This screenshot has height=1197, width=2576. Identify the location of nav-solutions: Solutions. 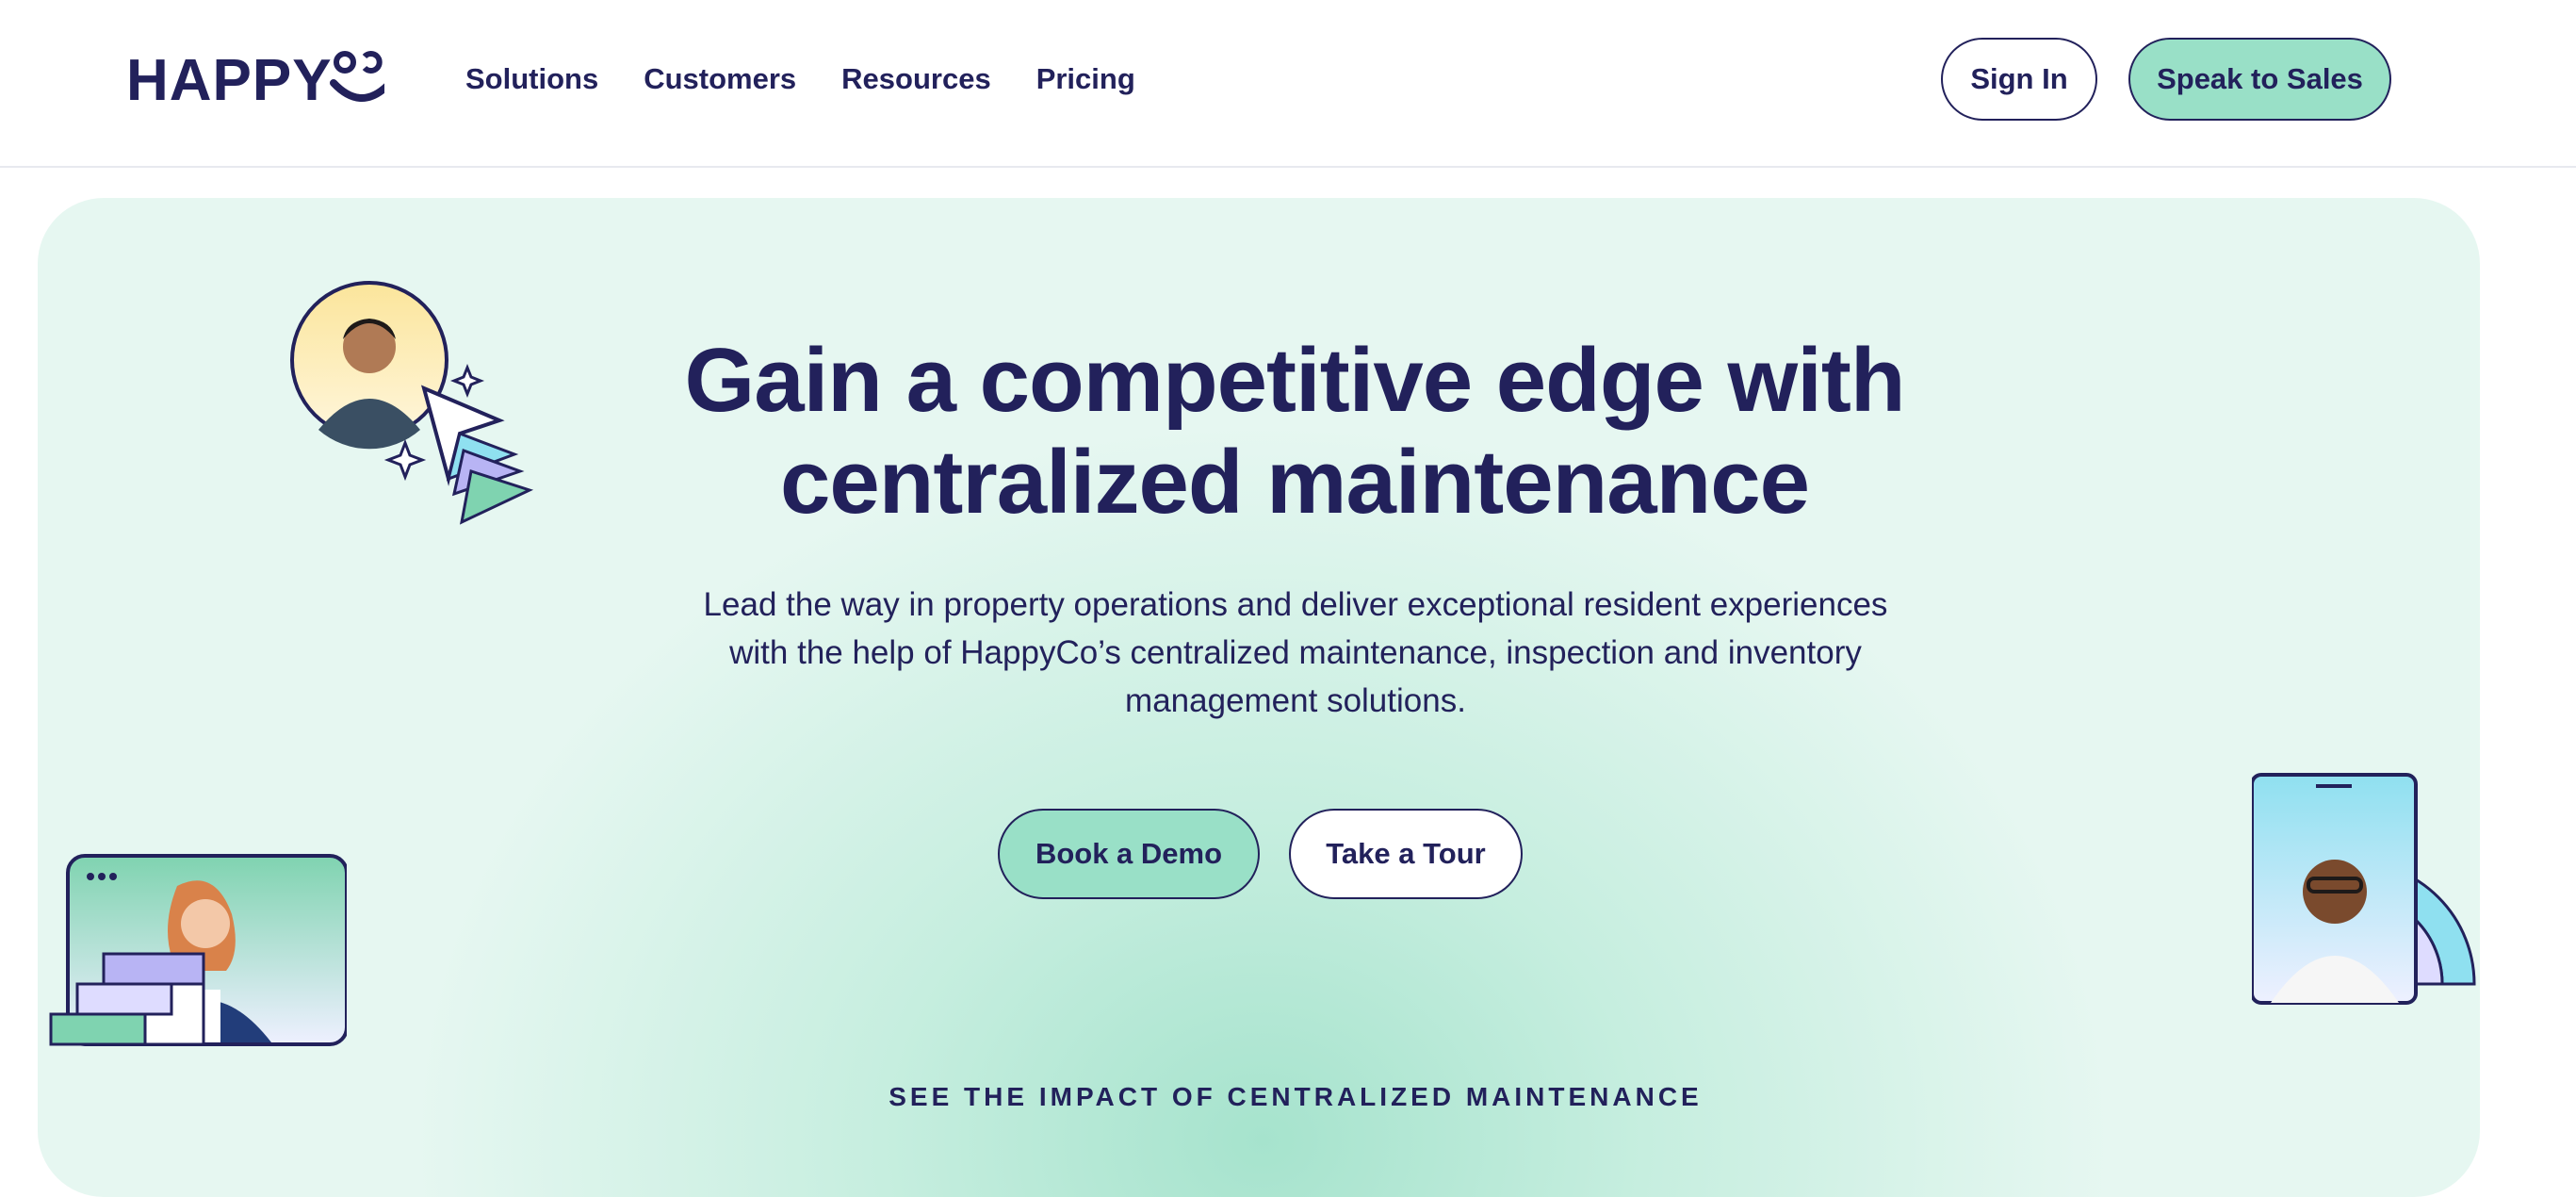
(531, 79).